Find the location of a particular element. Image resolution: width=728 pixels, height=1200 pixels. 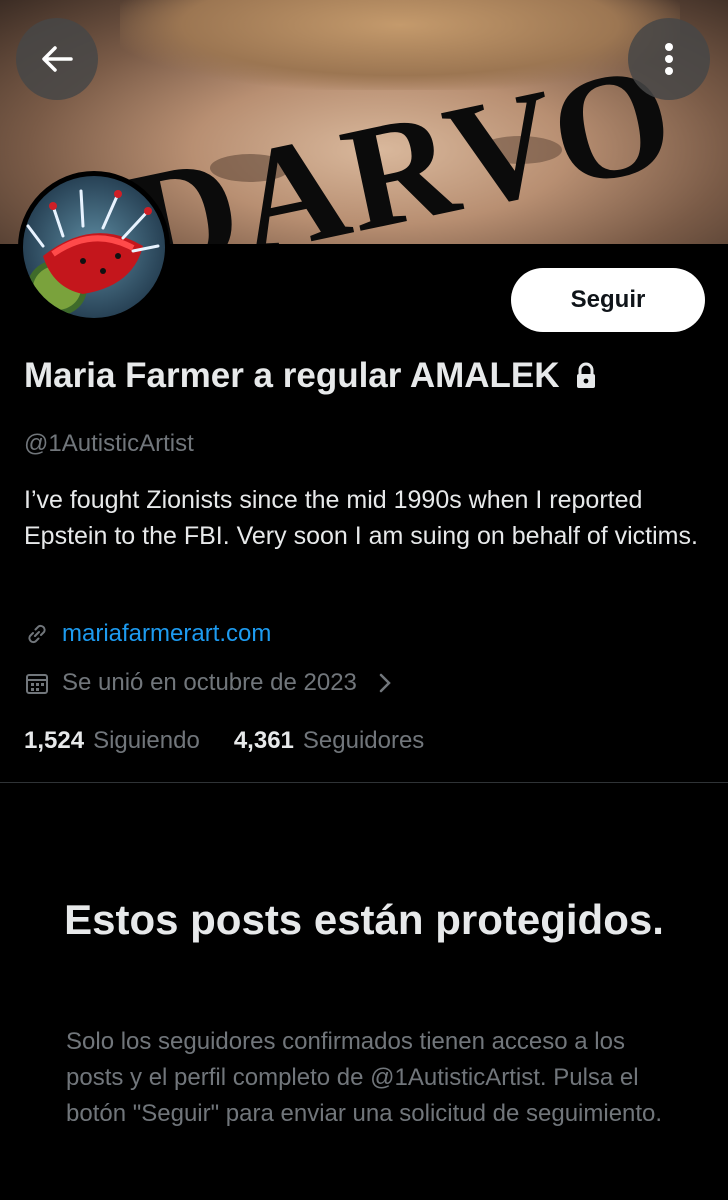

joined-date: Se unió en octubre de 2023 is located at coordinates (209, 682).